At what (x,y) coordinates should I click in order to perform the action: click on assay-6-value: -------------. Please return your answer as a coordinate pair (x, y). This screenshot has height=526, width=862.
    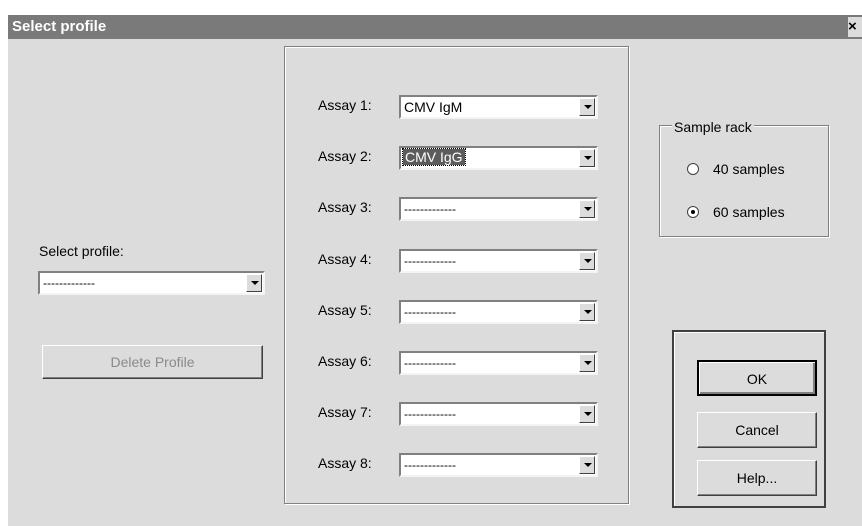
    Looking at the image, I should click on (430, 363).